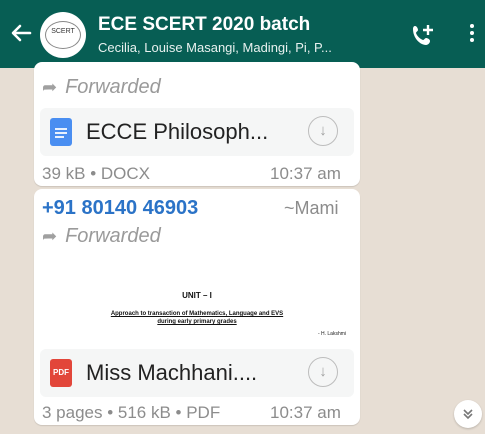  What do you see at coordinates (120, 208) in the screenshot?
I see `sender-phone: +91 80140 46903` at bounding box center [120, 208].